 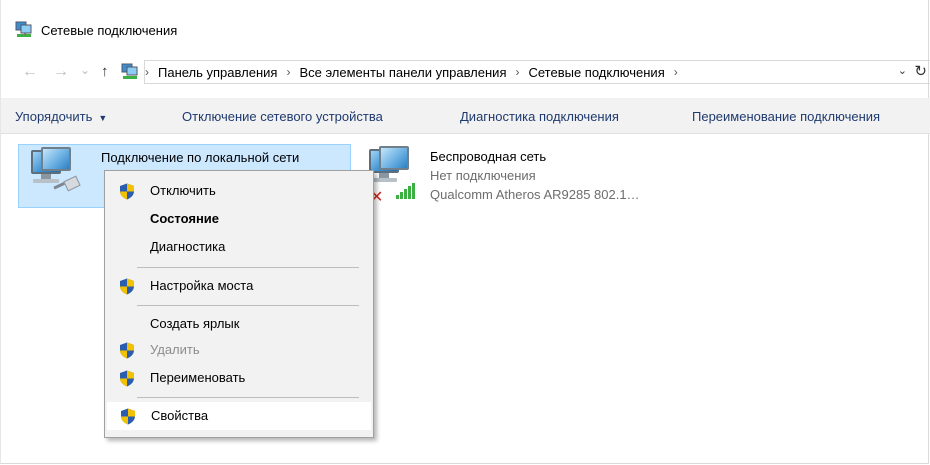 What do you see at coordinates (53, 172) in the screenshot?
I see `ethernet-adapter-icon` at bounding box center [53, 172].